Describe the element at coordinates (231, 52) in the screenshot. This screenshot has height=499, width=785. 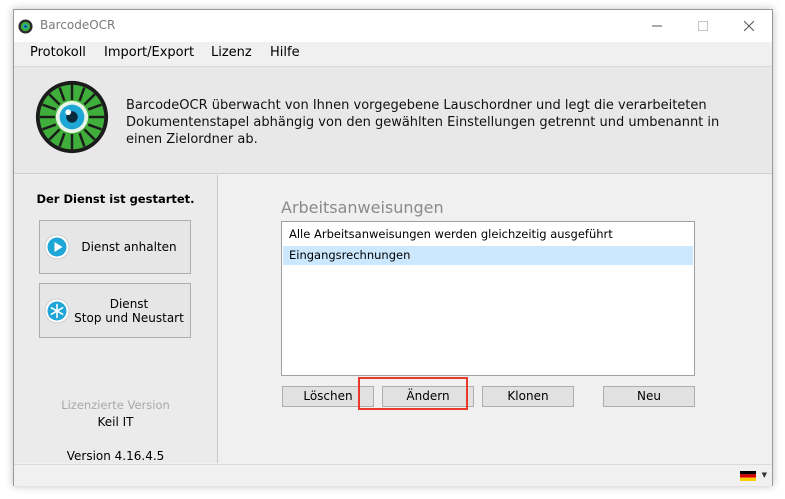
I see `menu-lizenz: Lizenz` at that location.